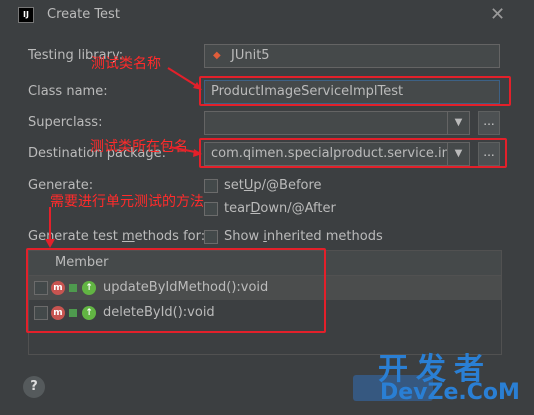  Describe the element at coordinates (450, 392) in the screenshot. I see `watermark-en: DevZe.CoM` at that location.